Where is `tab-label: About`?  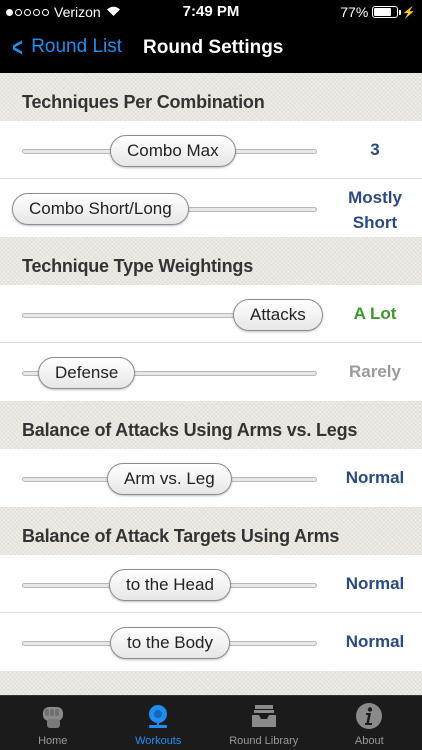 tab-label: About is located at coordinates (369, 741).